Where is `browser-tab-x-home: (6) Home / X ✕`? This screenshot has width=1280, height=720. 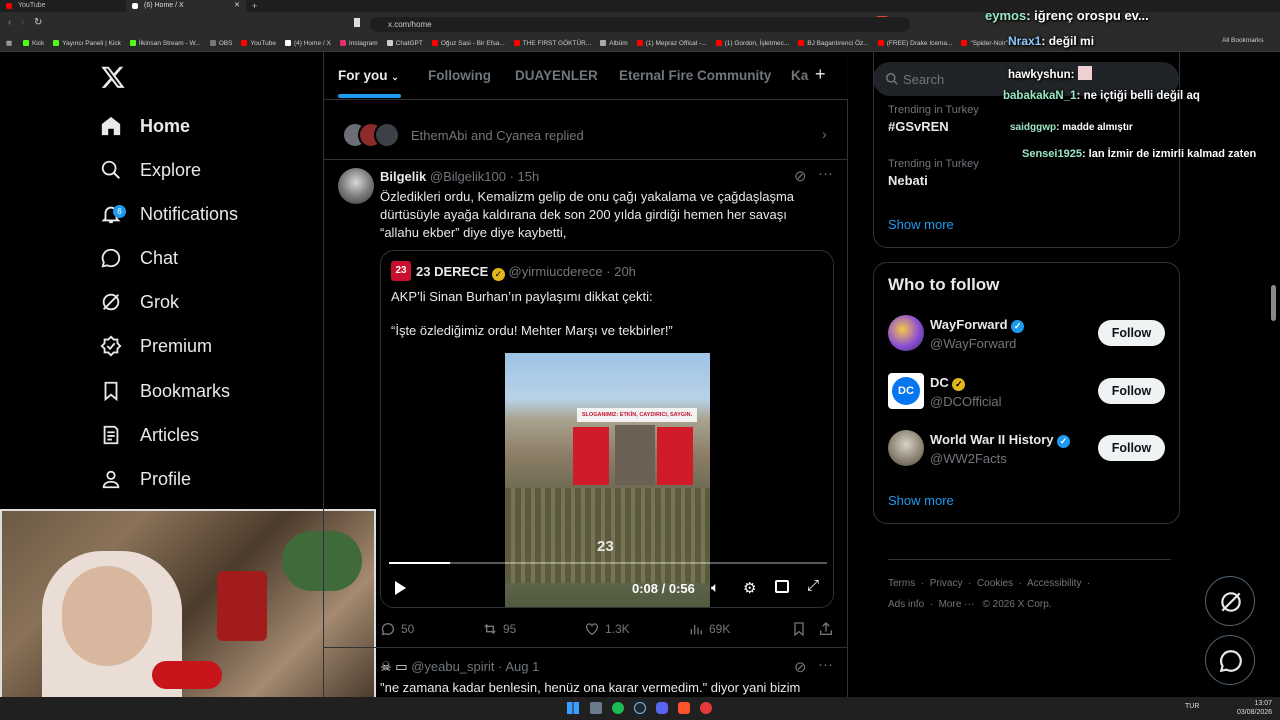 browser-tab-x-home: (6) Home / X ✕ is located at coordinates (186, 6).